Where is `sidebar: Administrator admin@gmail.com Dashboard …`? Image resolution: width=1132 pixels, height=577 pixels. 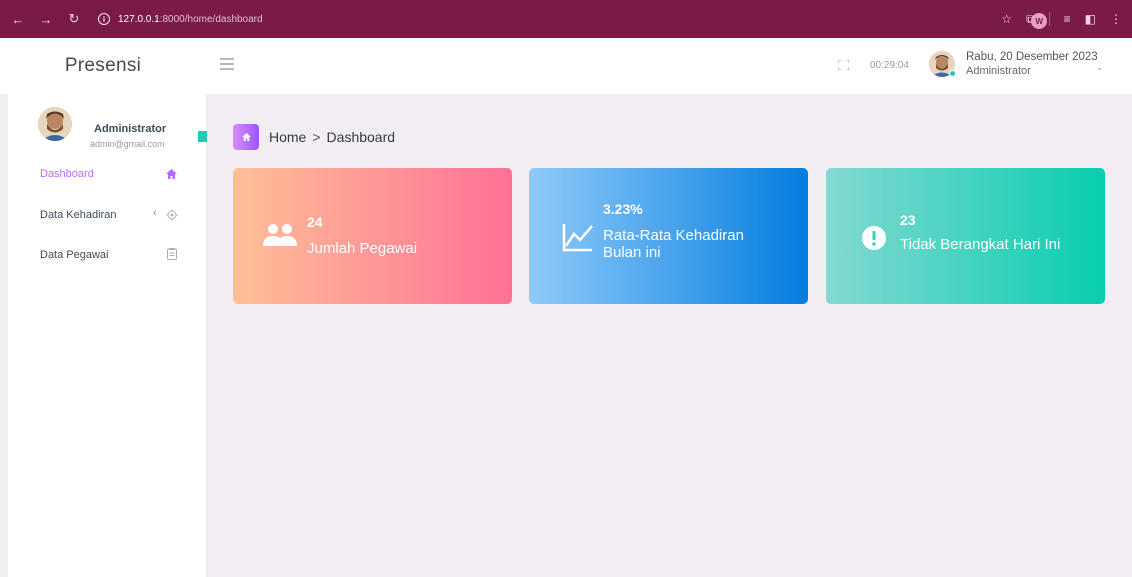
sidebar: Administrator admin@gmail.com Dashboard … is located at coordinates (107, 335).